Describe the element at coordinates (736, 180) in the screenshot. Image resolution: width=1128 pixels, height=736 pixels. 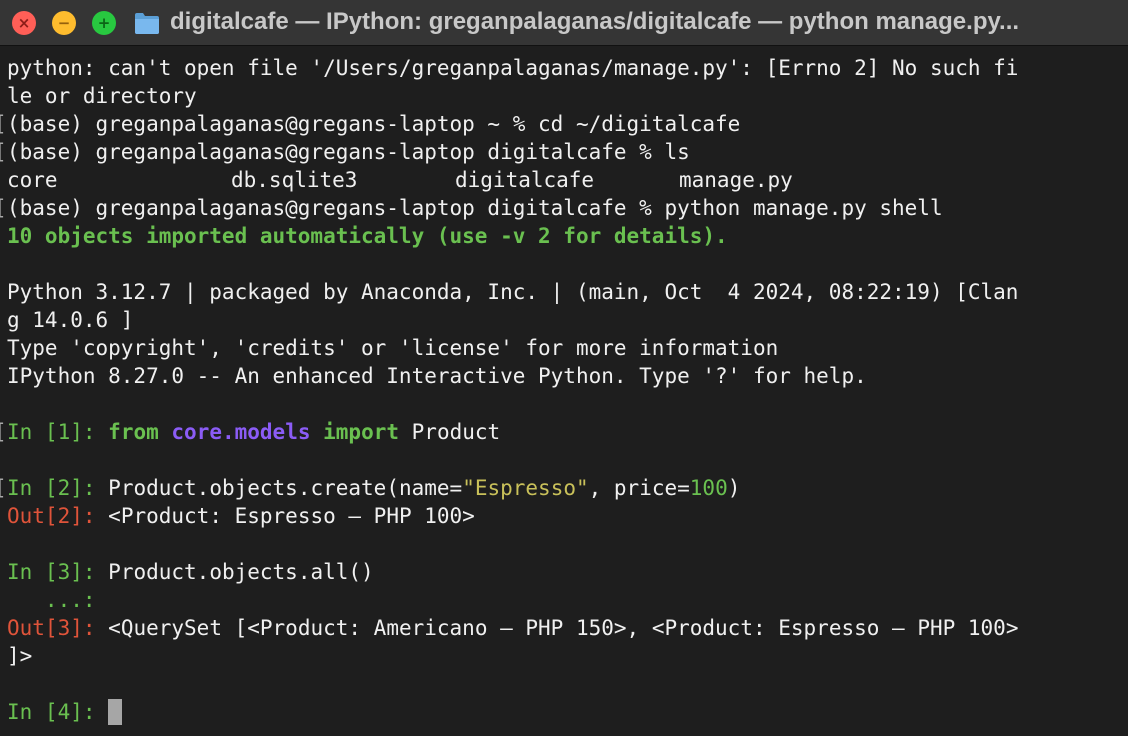
I see `ls-entry: manage.py` at that location.